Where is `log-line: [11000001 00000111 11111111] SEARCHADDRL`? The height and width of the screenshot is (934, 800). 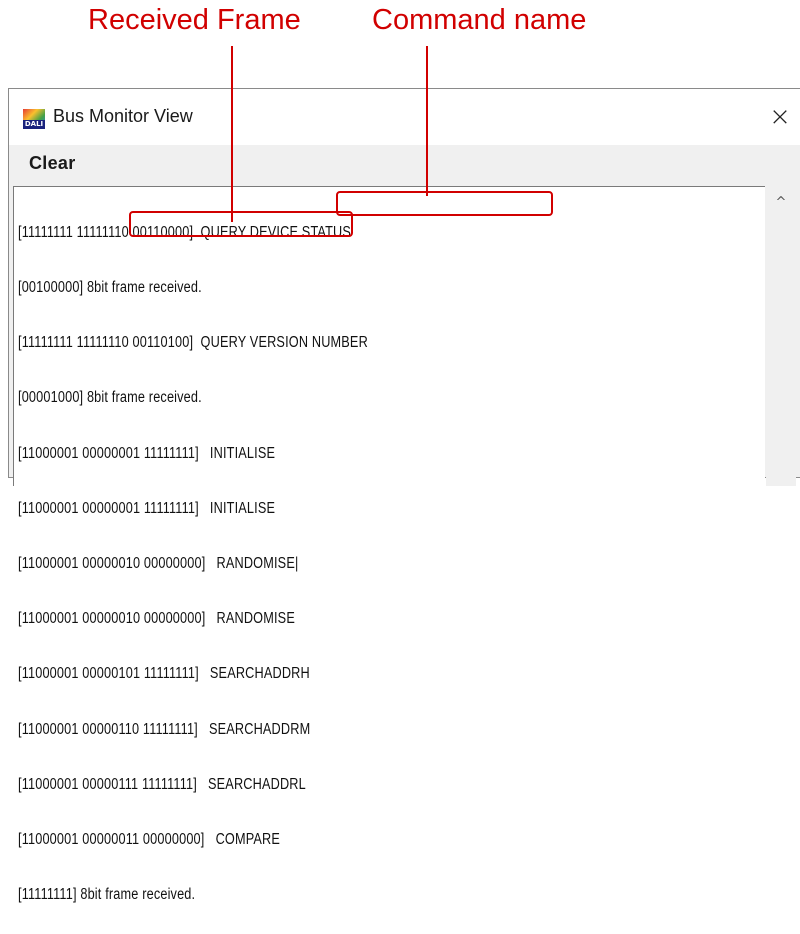 log-line: [11000001 00000111 11111111] SEARCHADDRL is located at coordinates (162, 784).